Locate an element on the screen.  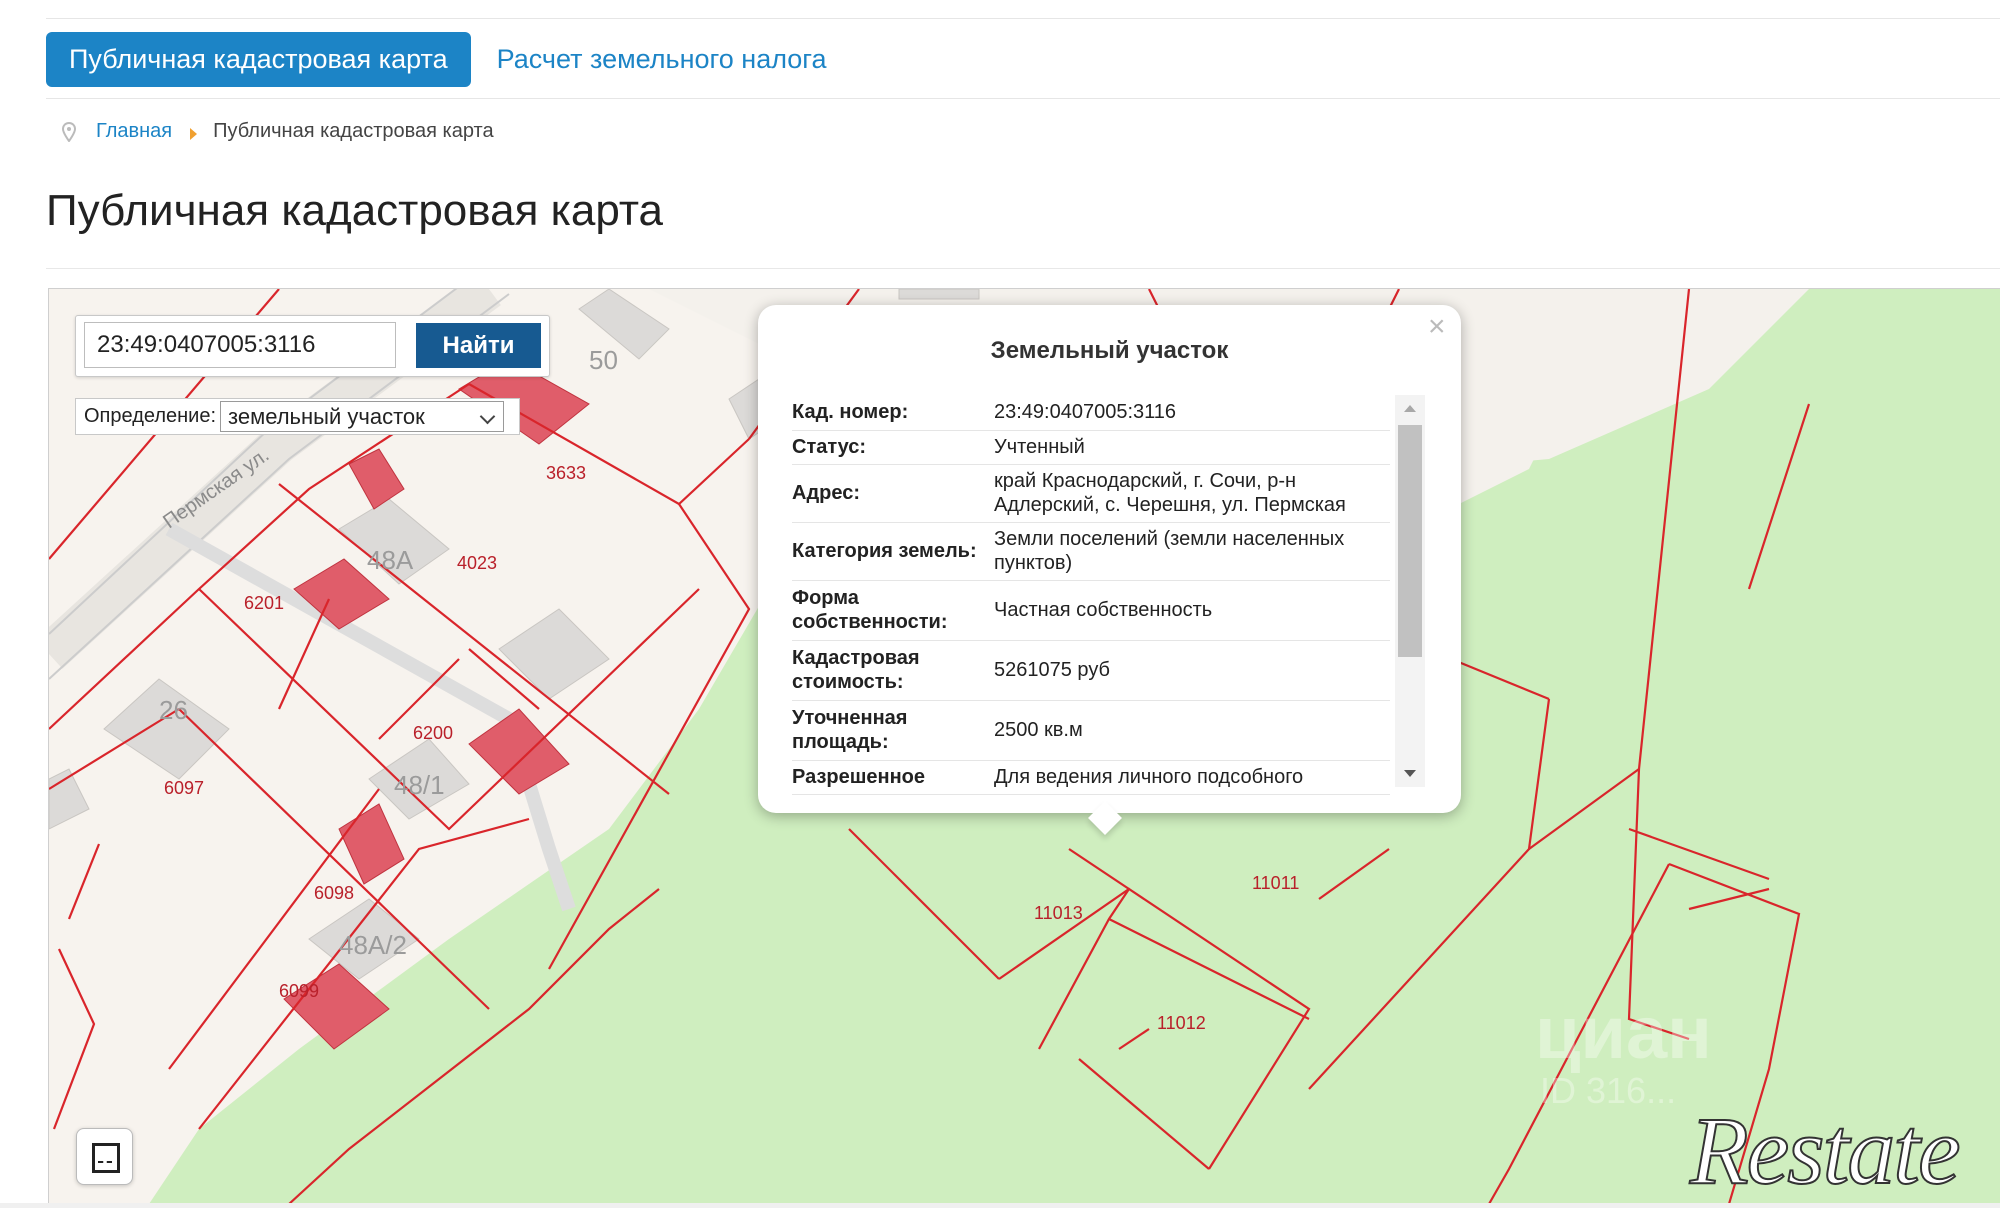
restate-watermark: Restate is located at coordinates (1825, 1150).